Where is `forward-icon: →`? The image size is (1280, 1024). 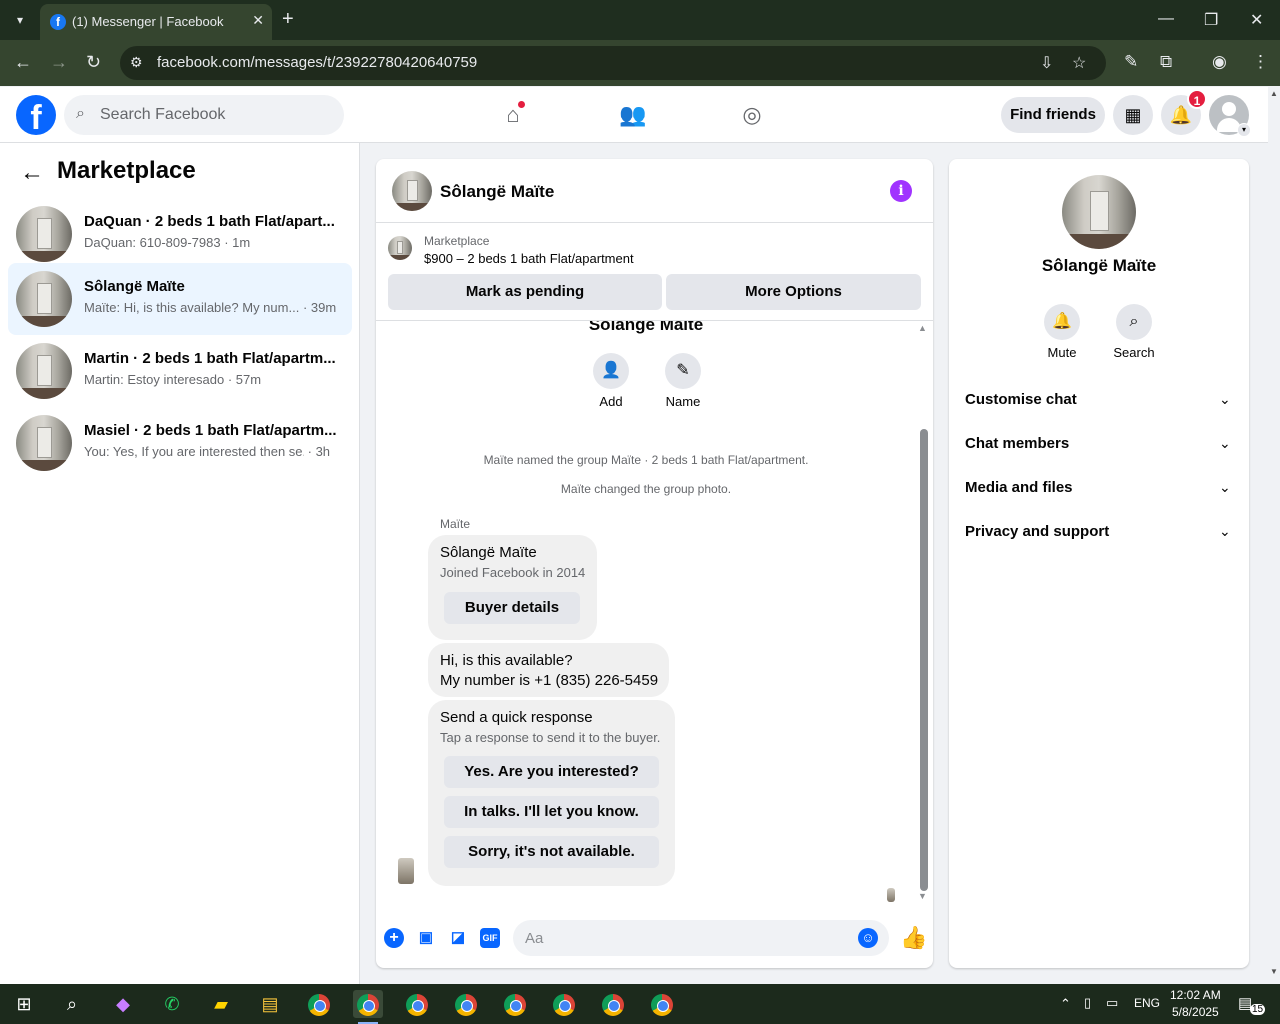 forward-icon: → is located at coordinates (59, 62).